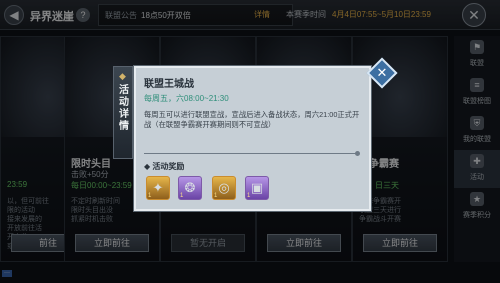 The width and height of the screenshot is (500, 283). I want to click on tab-diamond-icon: ◆, so click(122, 76).